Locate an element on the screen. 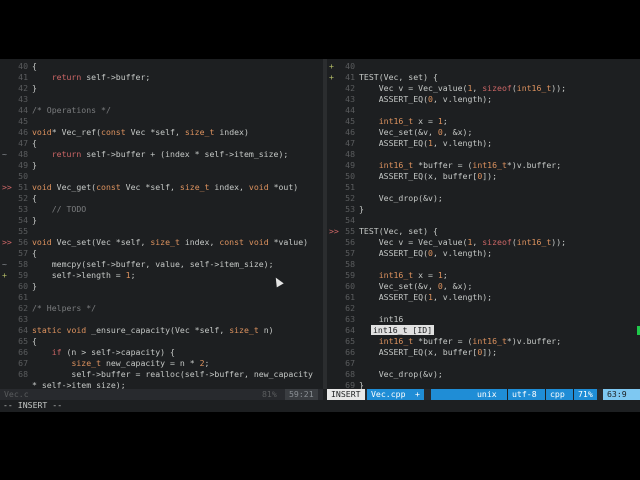  code-text: // TODO is located at coordinates (59, 209).